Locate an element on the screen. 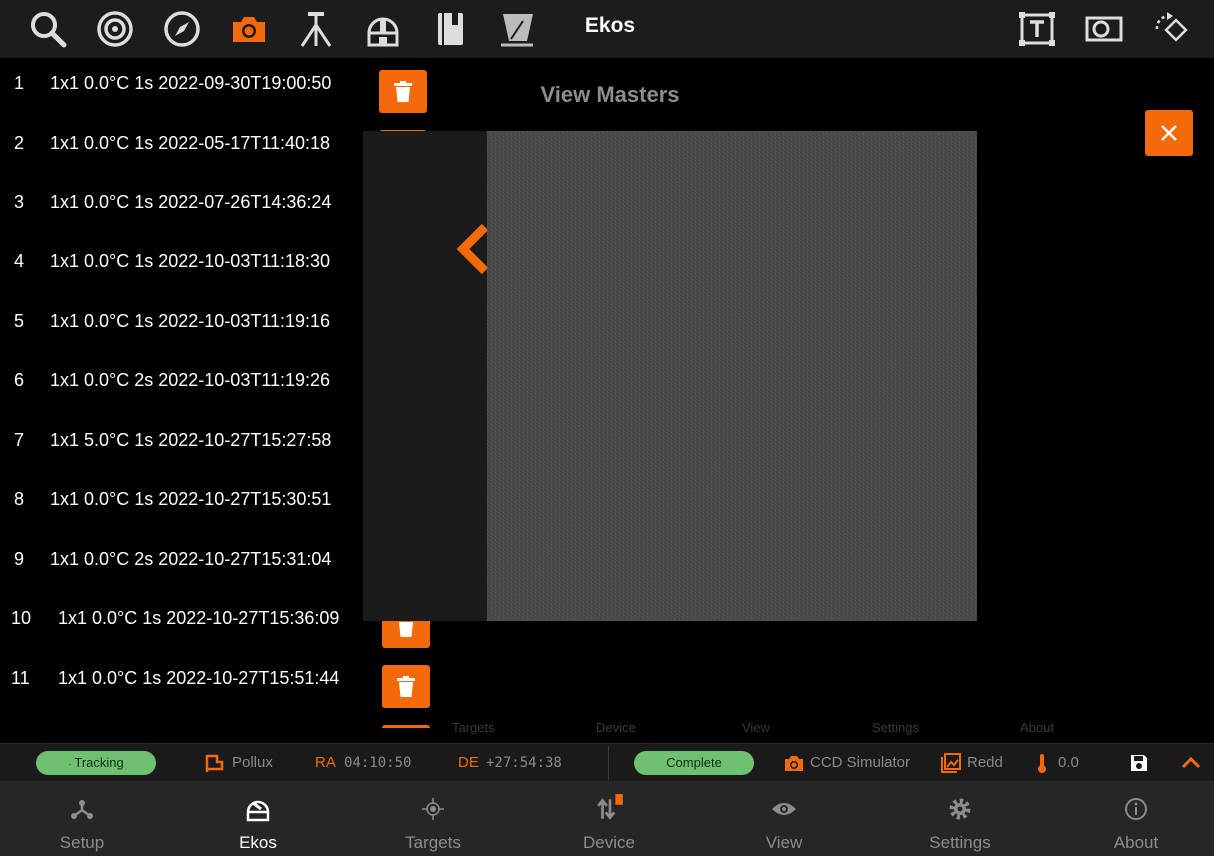 The image size is (1214, 856). chevron-up-icon is located at coordinates (1191, 763).